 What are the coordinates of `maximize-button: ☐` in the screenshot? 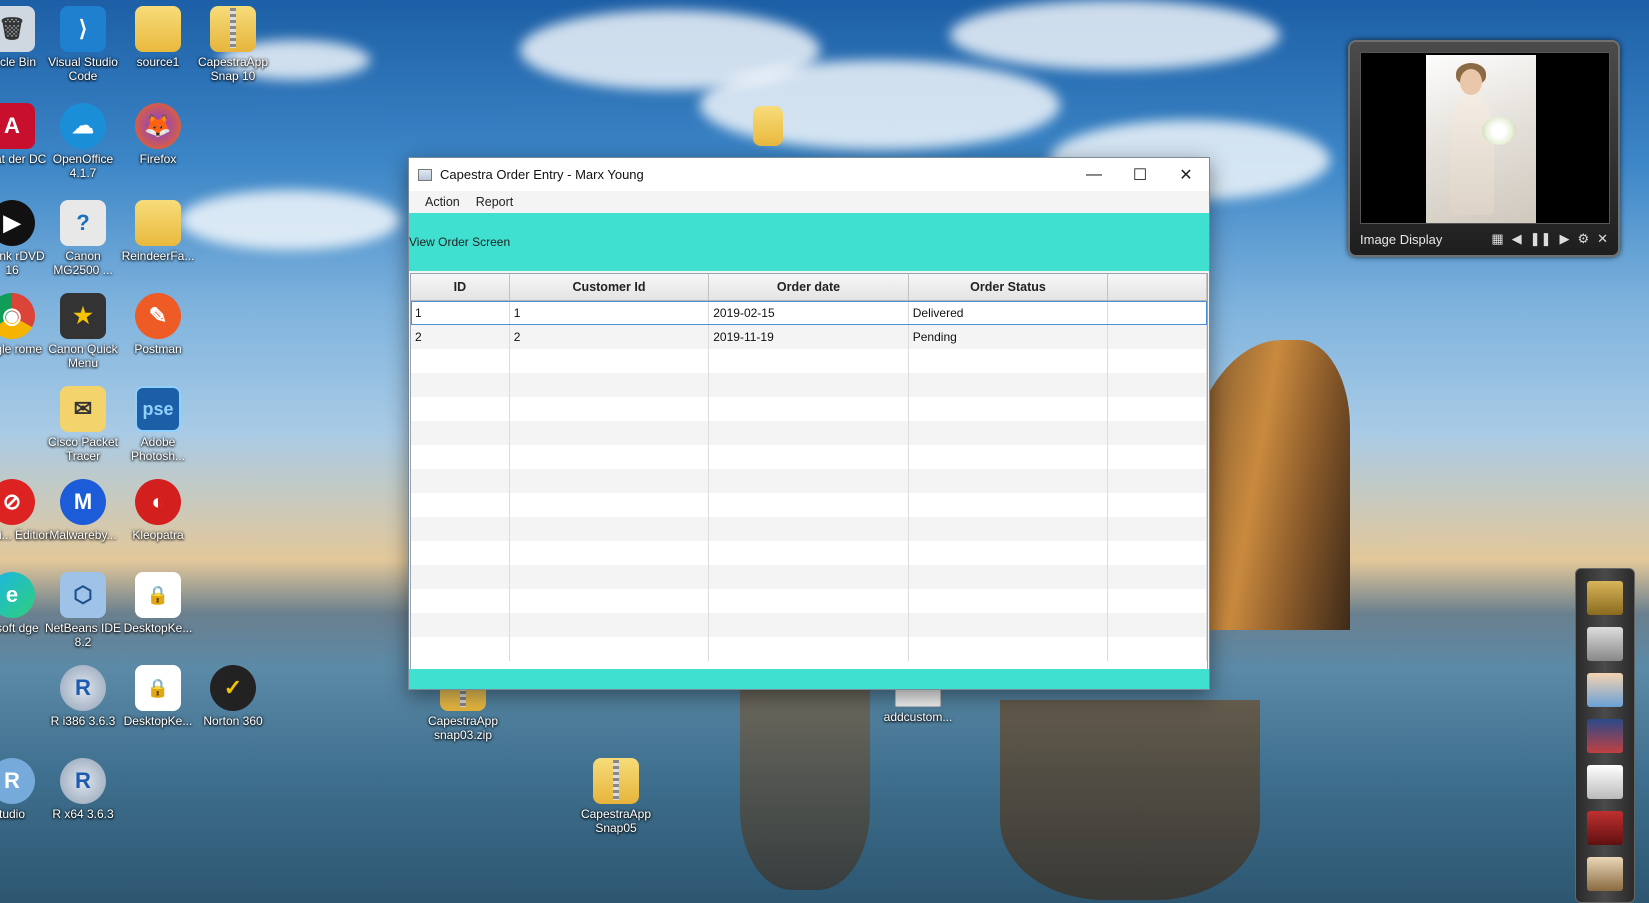 It's located at (1140, 174).